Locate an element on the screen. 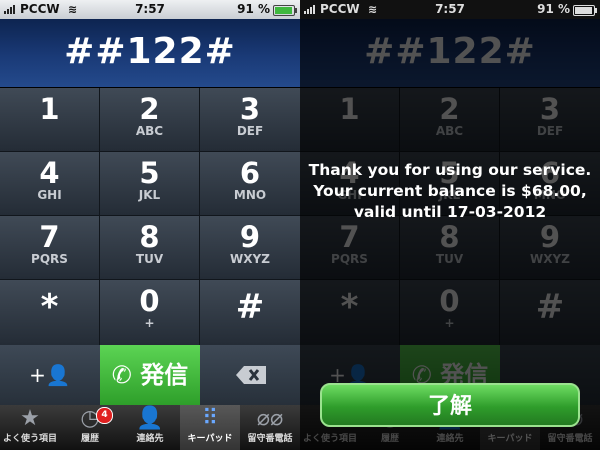 The height and width of the screenshot is (450, 600). tab-contacts: 👤 連絡先 is located at coordinates (150, 427).